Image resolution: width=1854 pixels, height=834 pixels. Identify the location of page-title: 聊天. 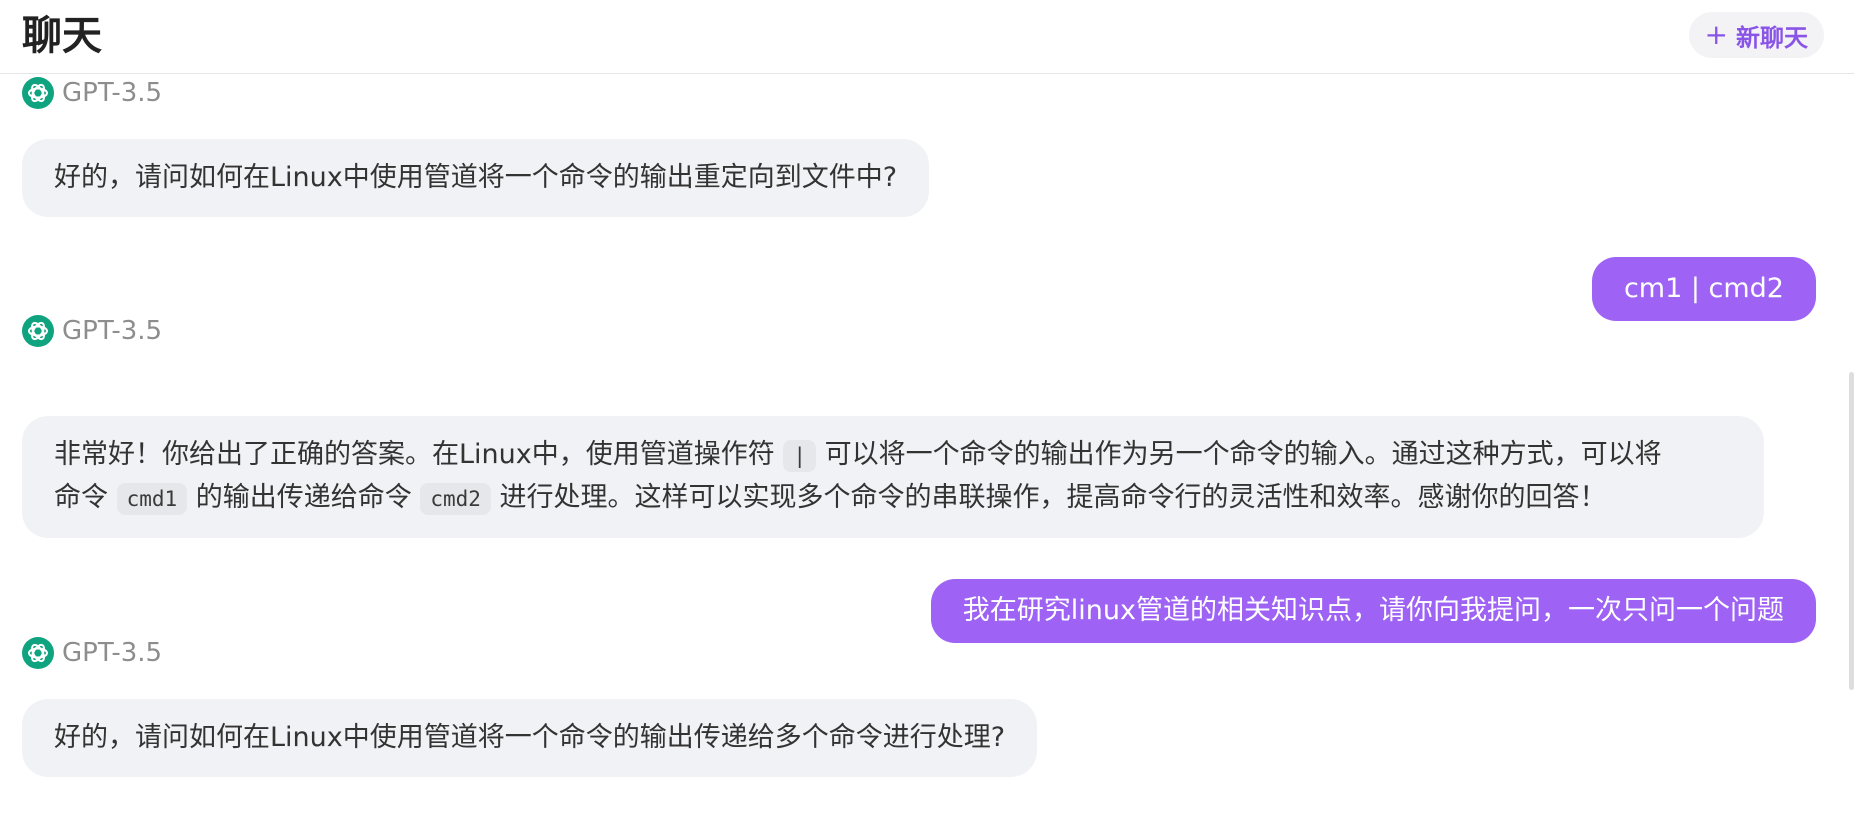
(62, 36).